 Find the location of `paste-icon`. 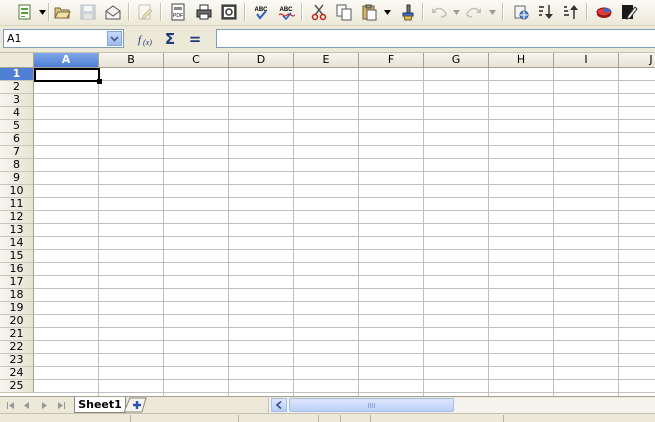

paste-icon is located at coordinates (369, 12).